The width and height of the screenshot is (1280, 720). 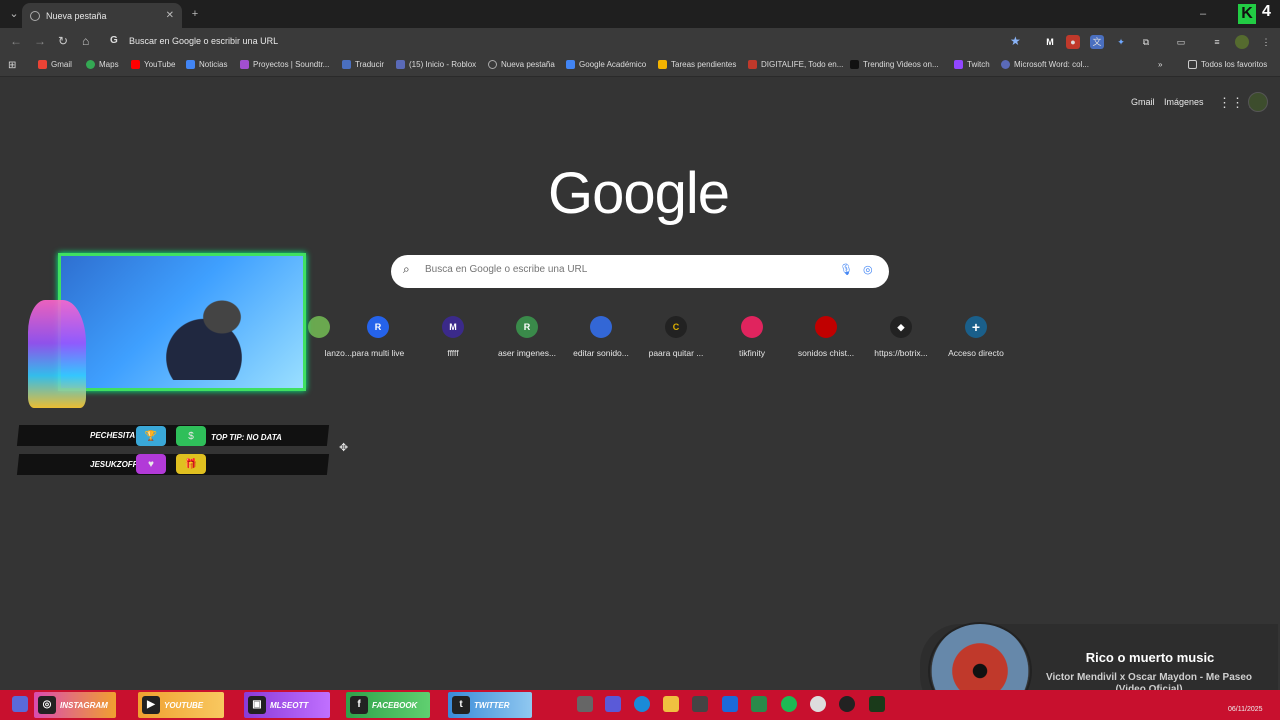 I want to click on voice-search-icon: 🎙, so click(x=846, y=269).